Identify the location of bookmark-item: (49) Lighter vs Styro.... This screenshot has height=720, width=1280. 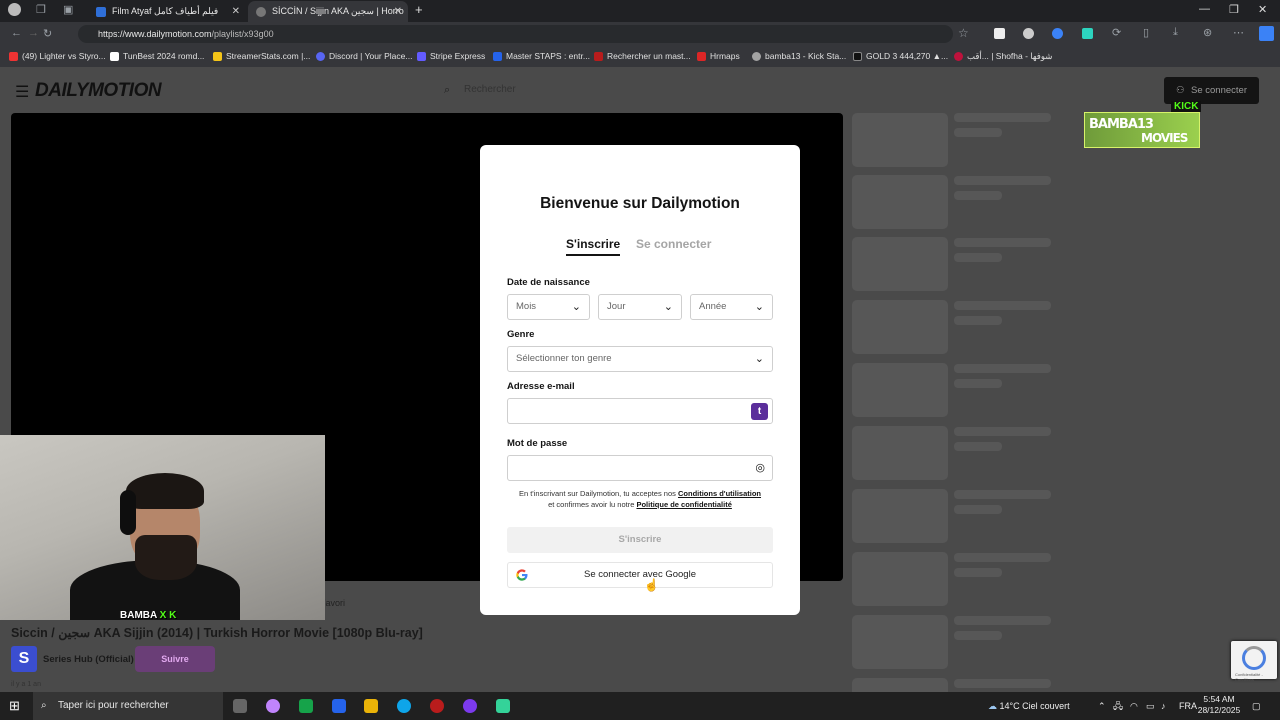
(57, 56).